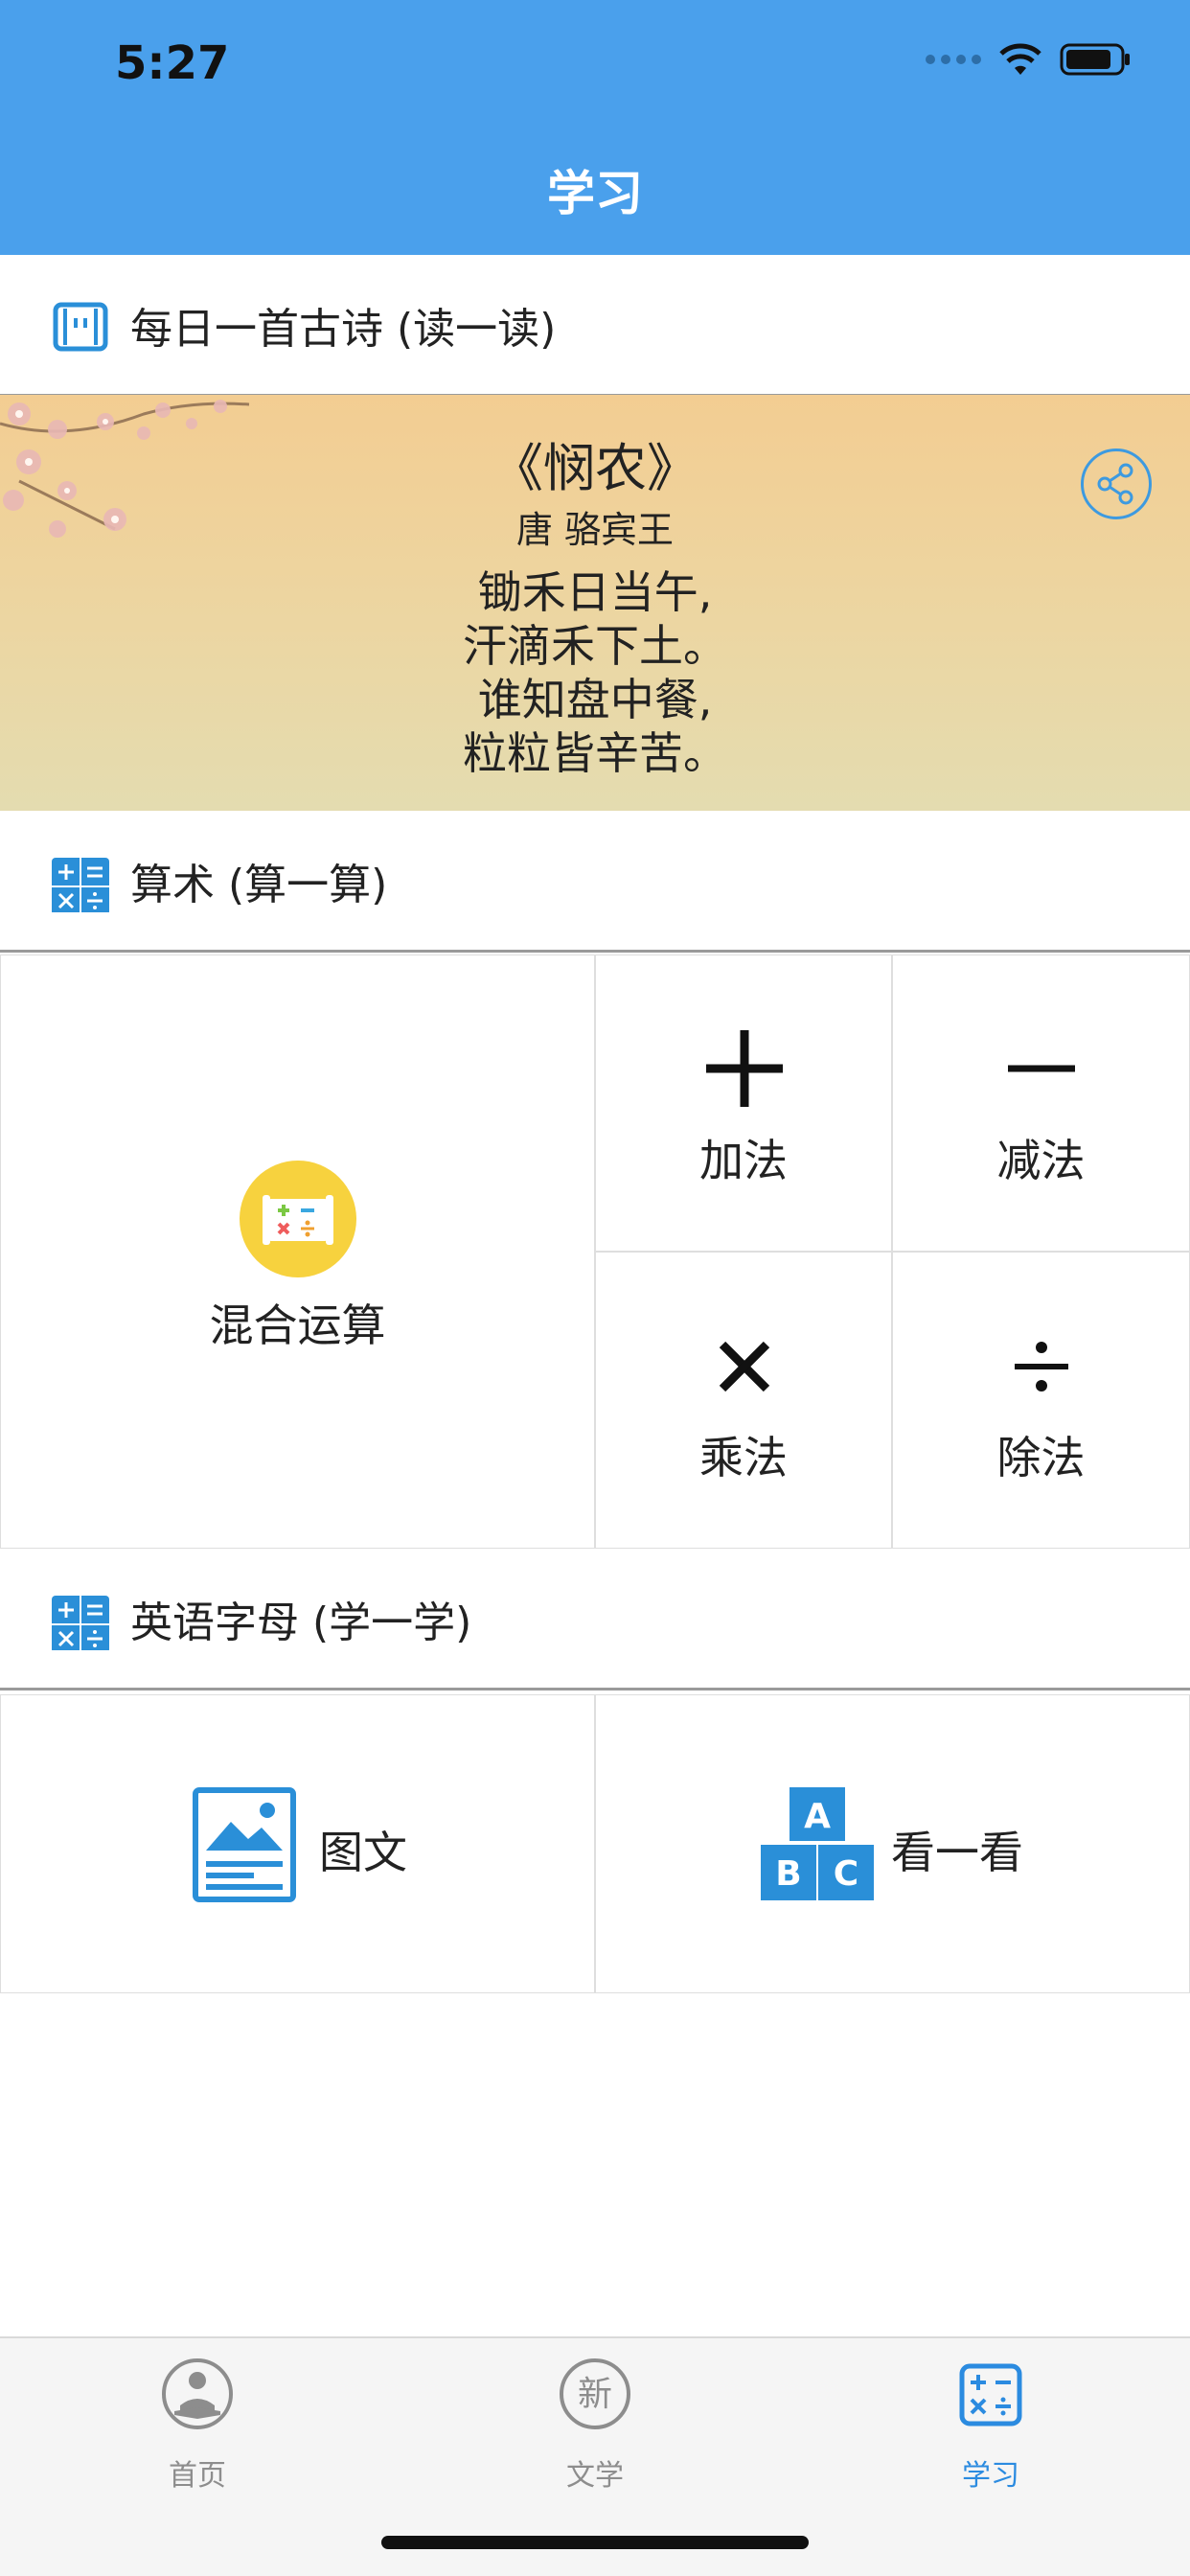 Image resolution: width=1190 pixels, height=2576 pixels. Describe the element at coordinates (1041, 1400) in the screenshot. I see `division-button: 除法` at that location.